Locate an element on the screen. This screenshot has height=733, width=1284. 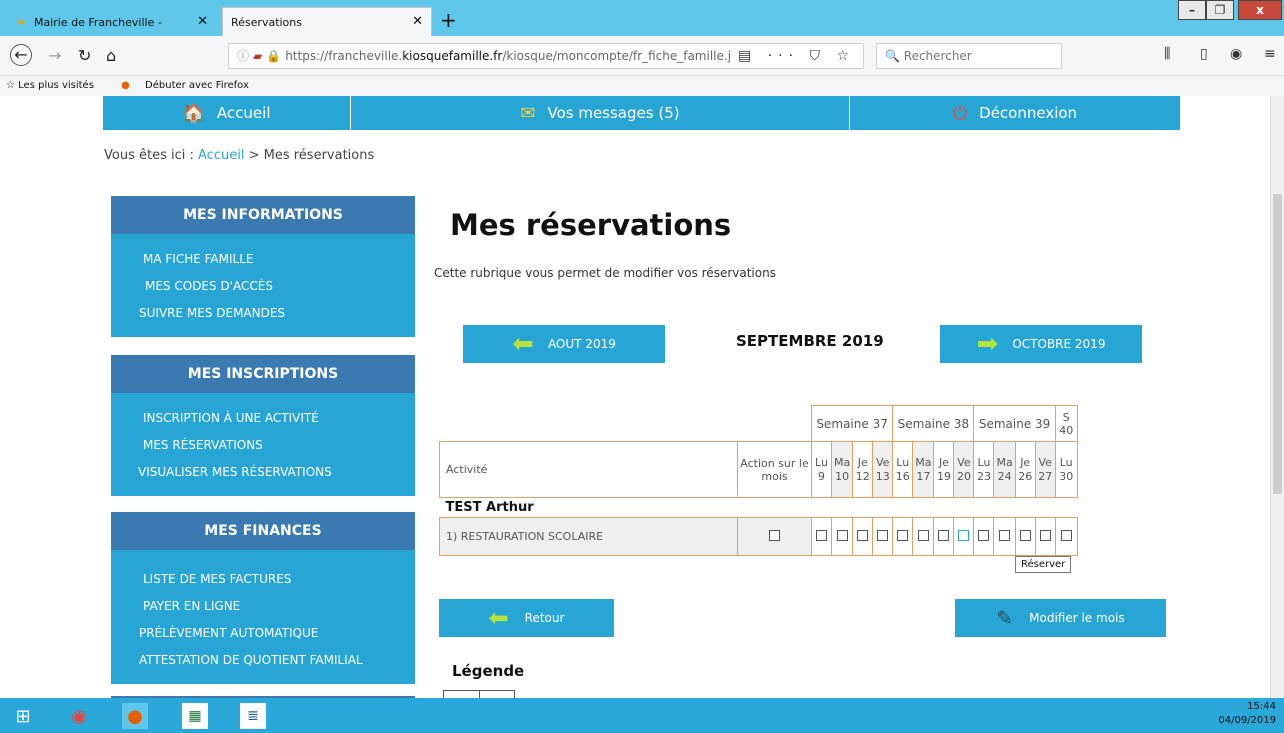
back-icon: ← is located at coordinates (21, 55).